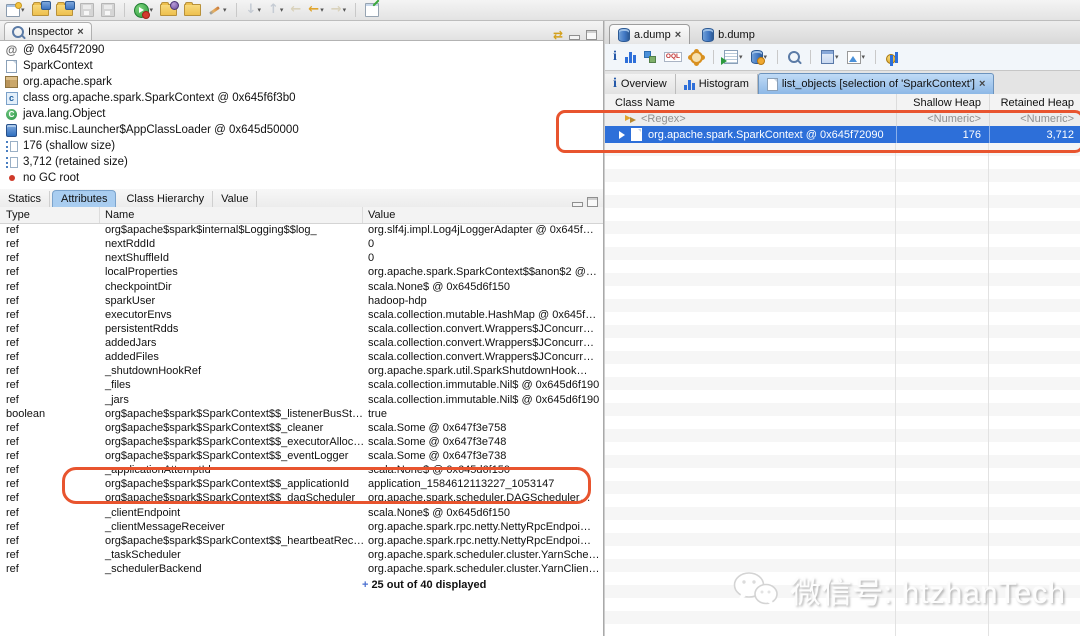  Describe the element at coordinates (650, 34) in the screenshot. I see `tab-a-dump: a.dump ×` at that location.